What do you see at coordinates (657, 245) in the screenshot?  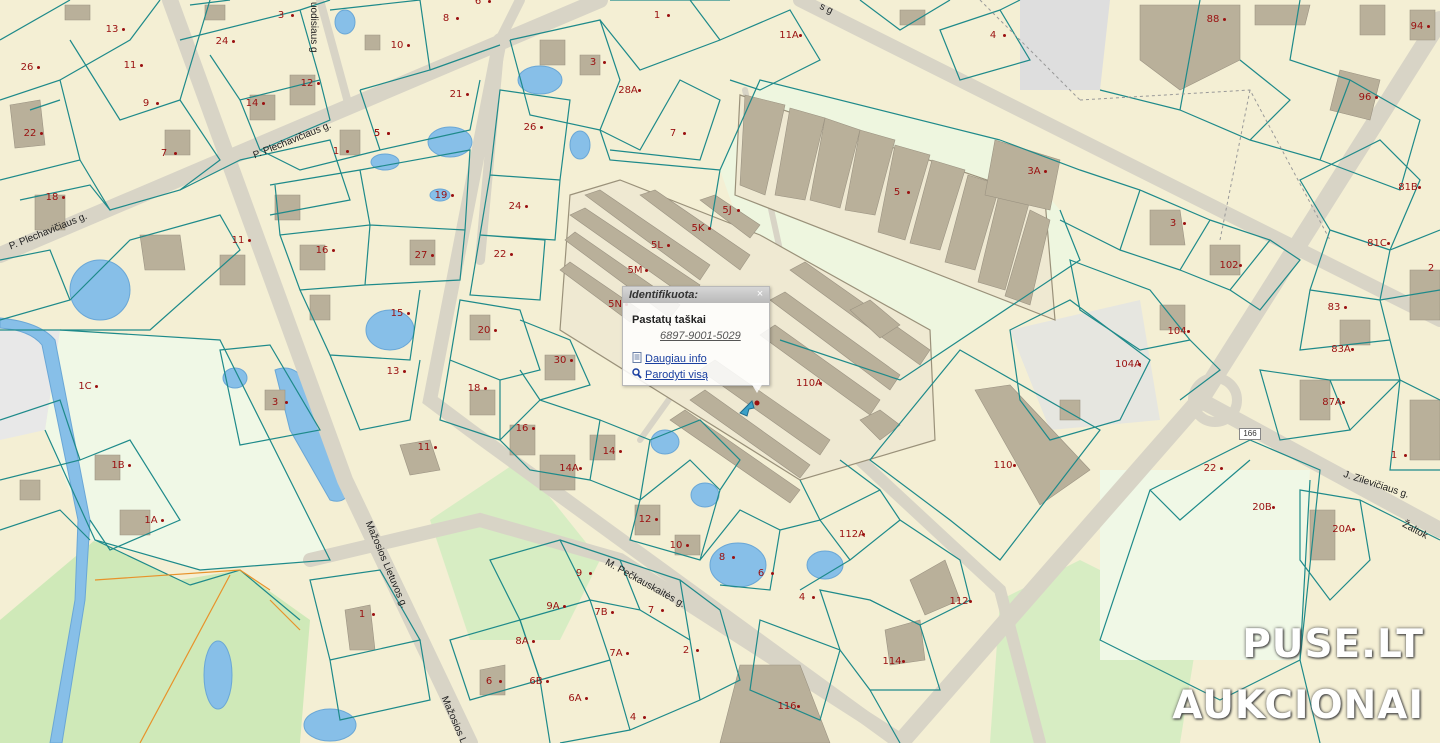 I see `plot-label: 5L` at bounding box center [657, 245].